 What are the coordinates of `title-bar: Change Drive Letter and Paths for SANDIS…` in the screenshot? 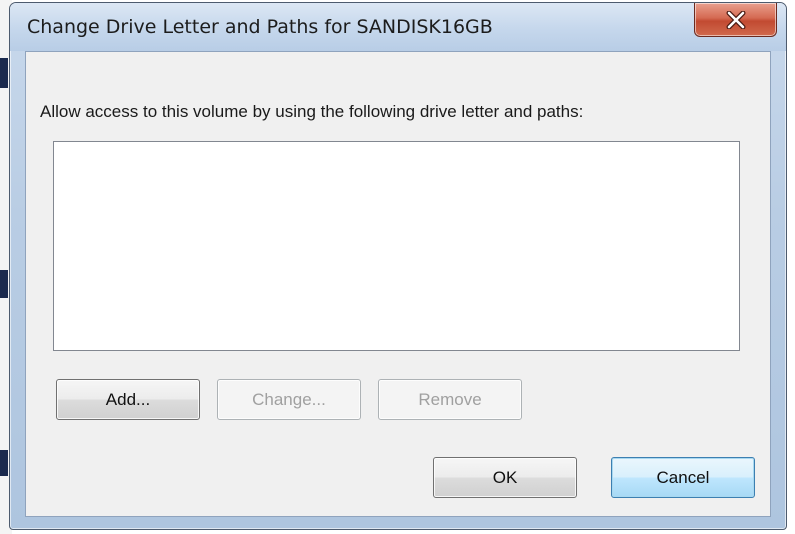 It's located at (398, 27).